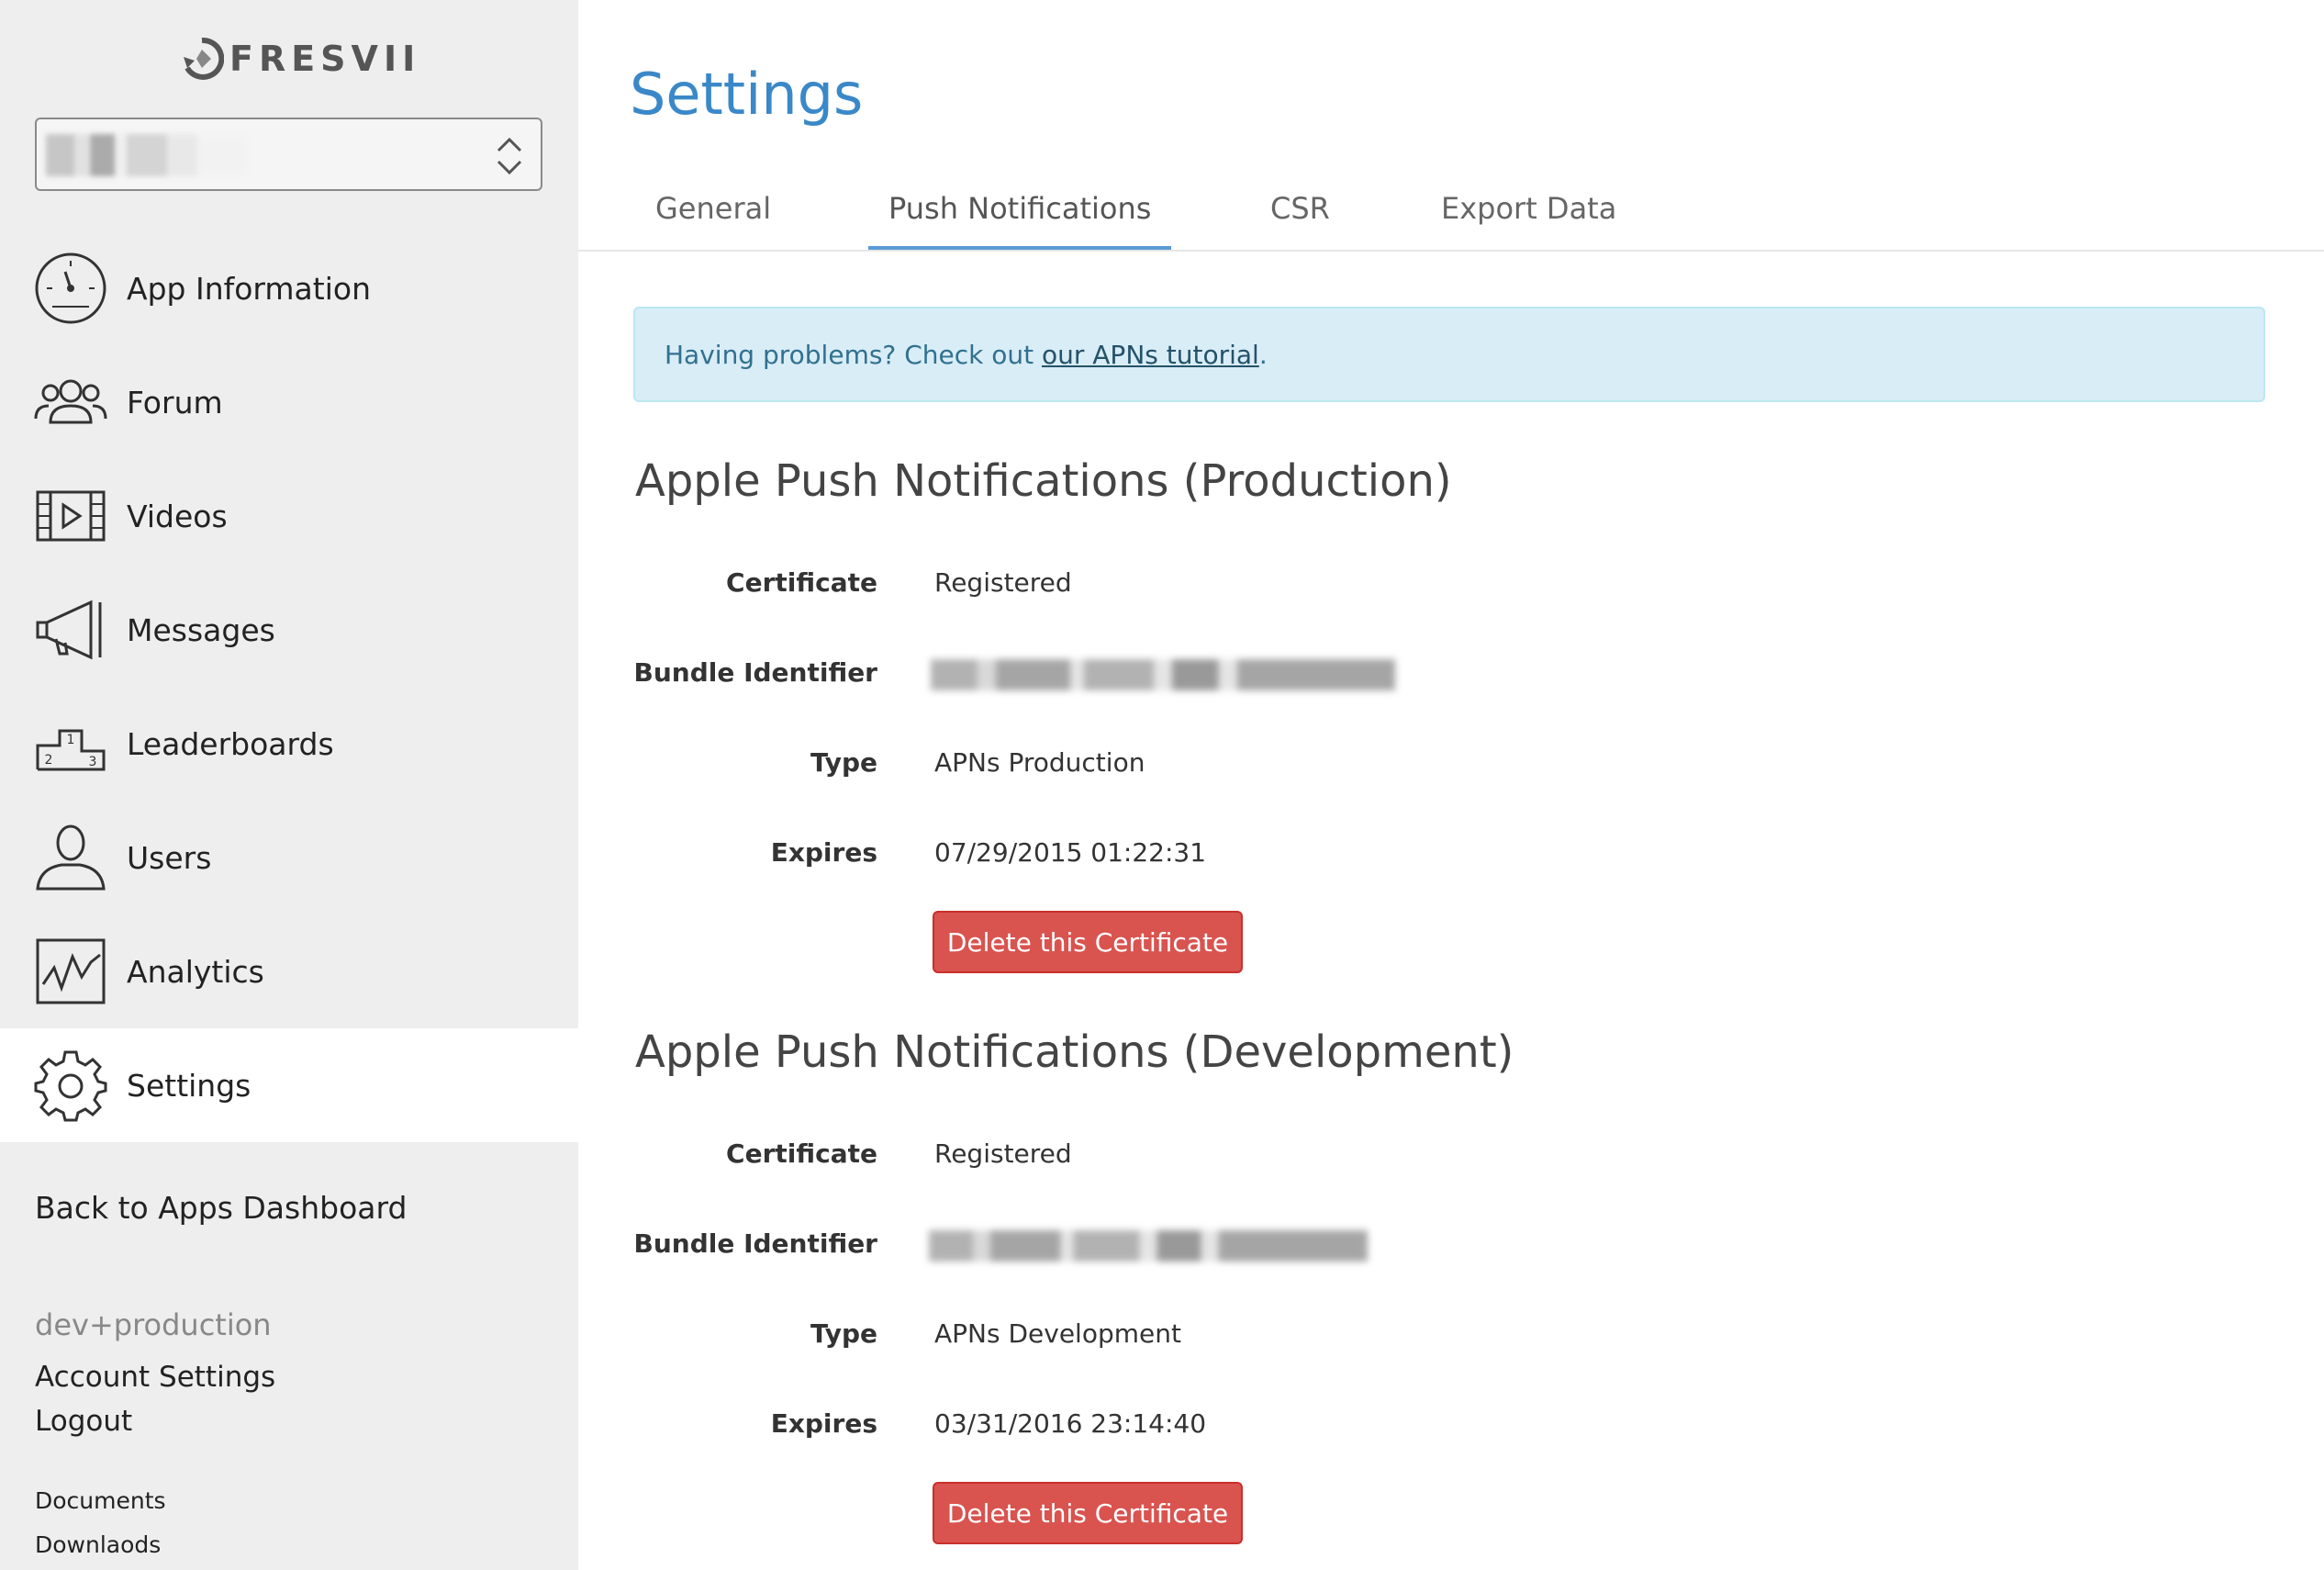  I want to click on sidebar-item-leaderboards: 1 2 3 Leaderboards, so click(289, 744).